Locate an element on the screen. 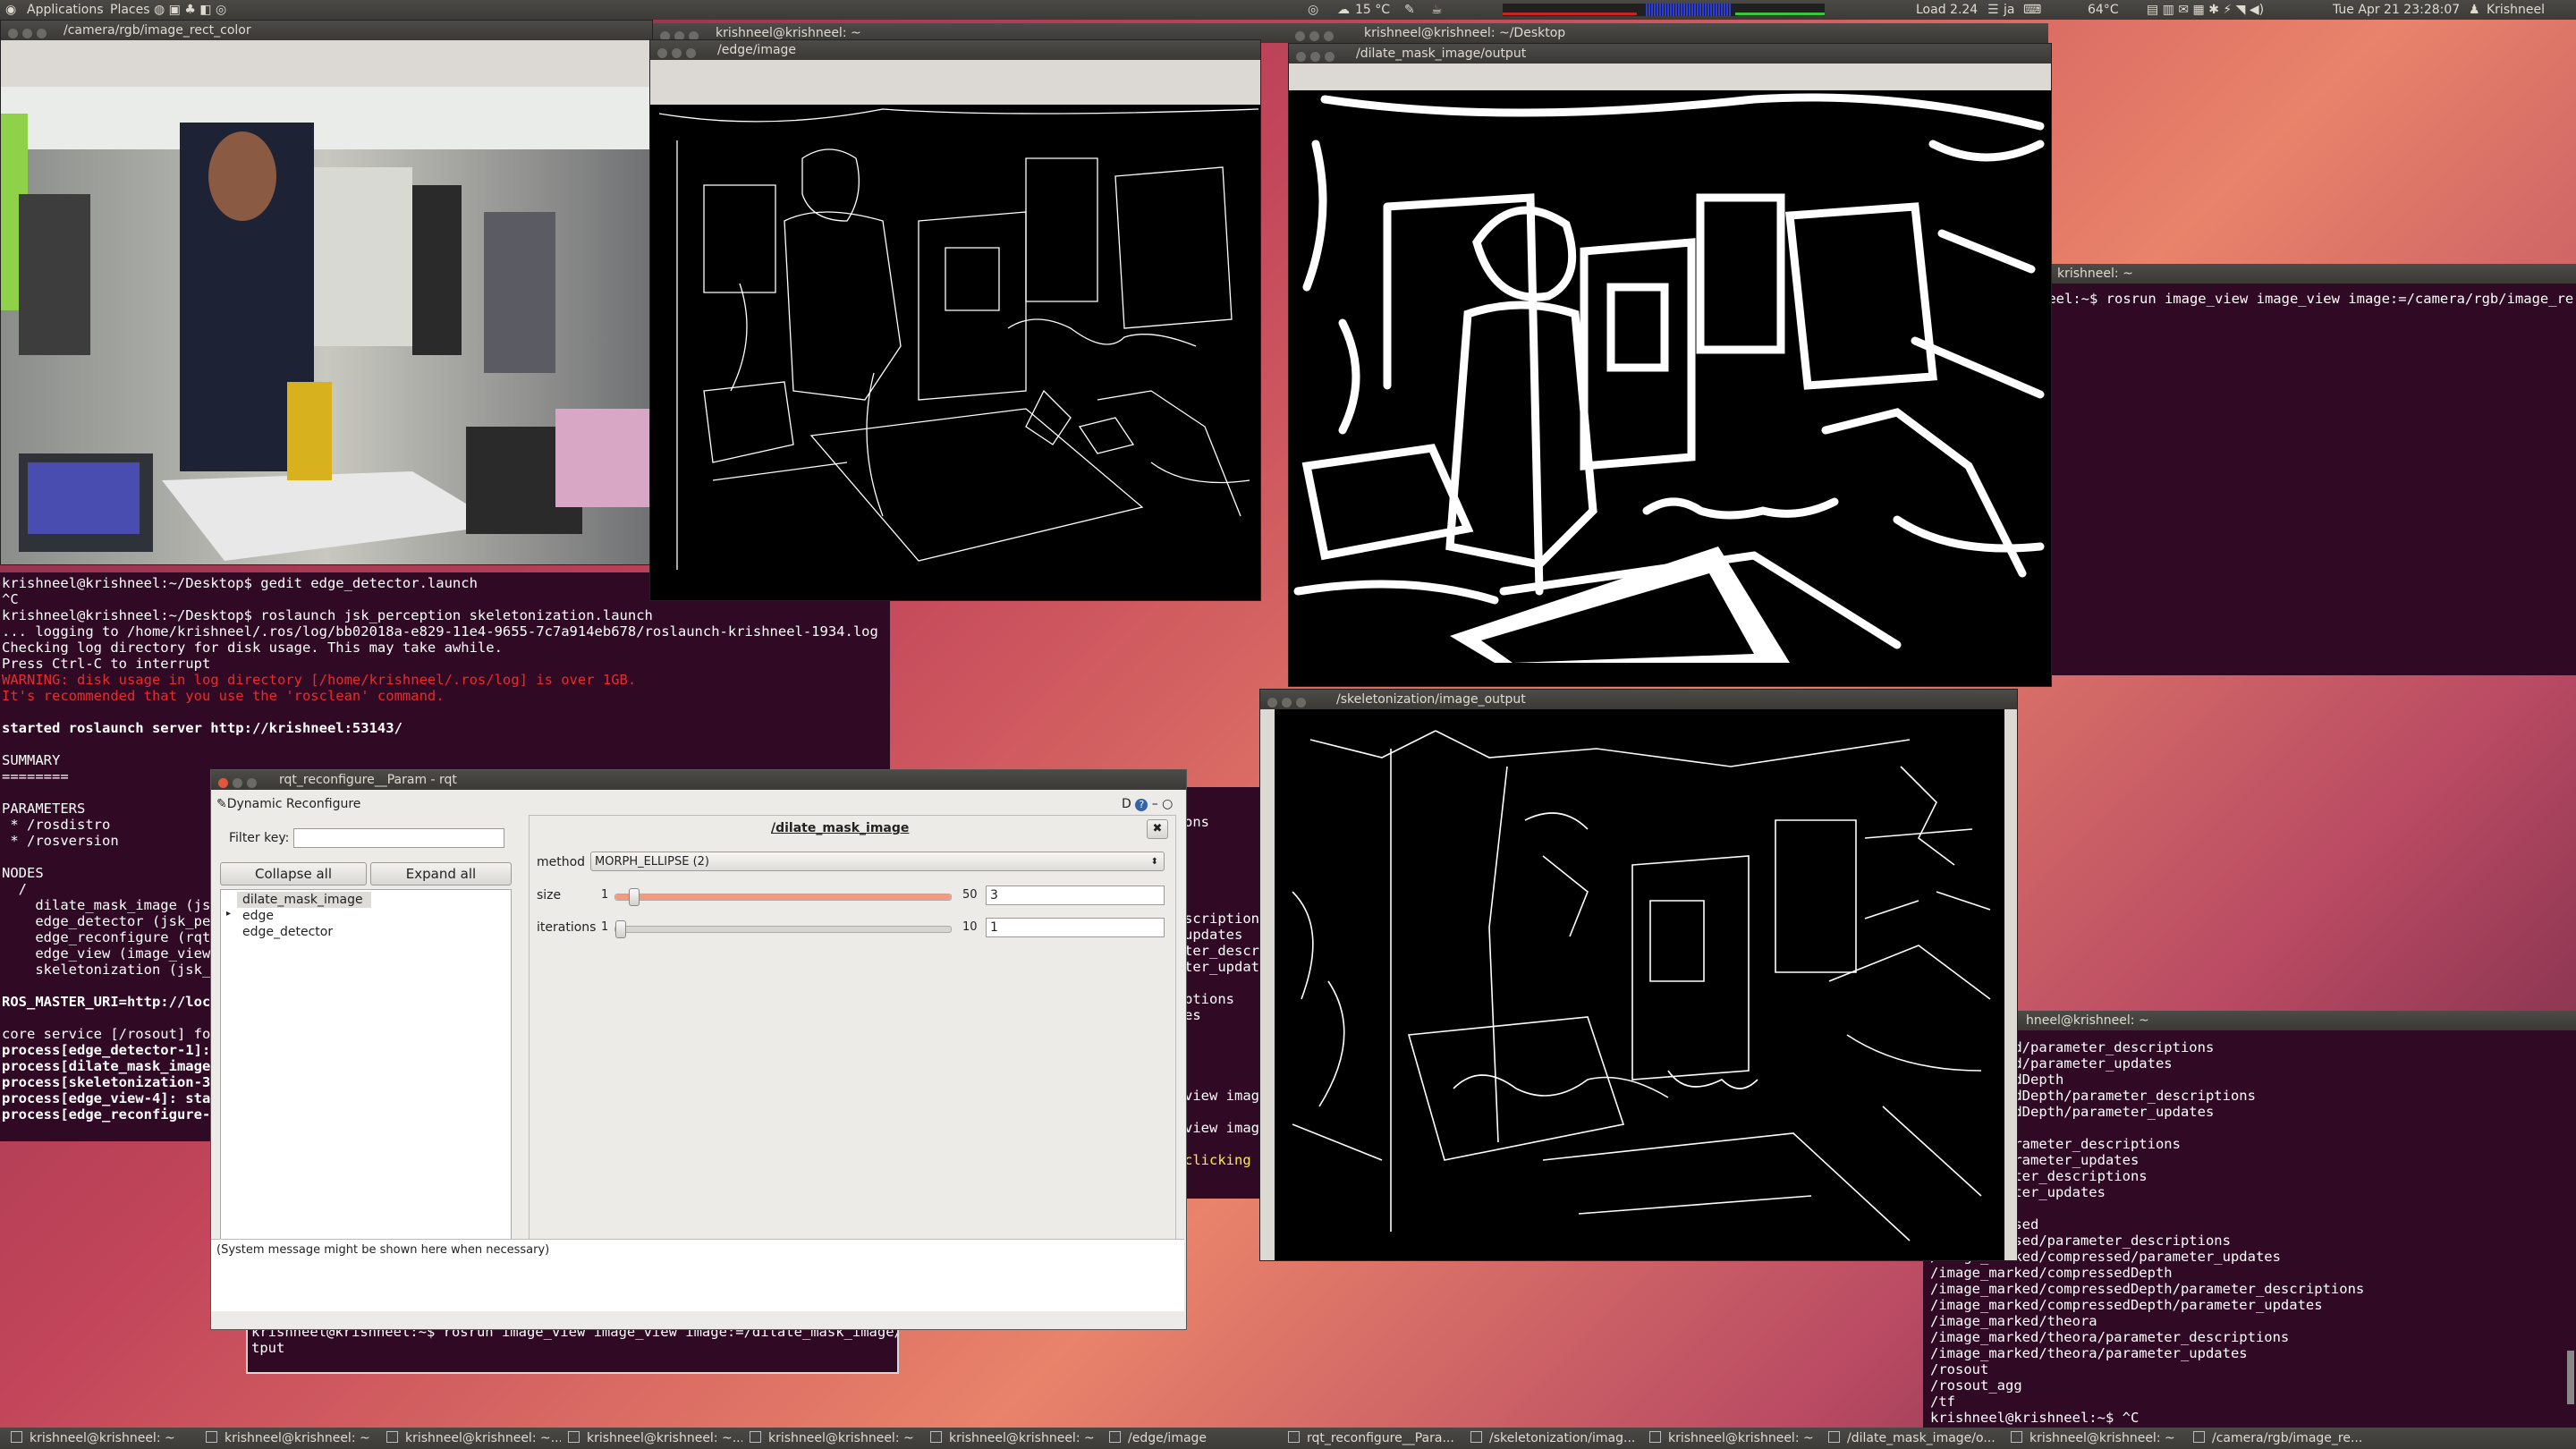 The height and width of the screenshot is (1449, 2576). scrollbar is located at coordinates (2570, 1377).